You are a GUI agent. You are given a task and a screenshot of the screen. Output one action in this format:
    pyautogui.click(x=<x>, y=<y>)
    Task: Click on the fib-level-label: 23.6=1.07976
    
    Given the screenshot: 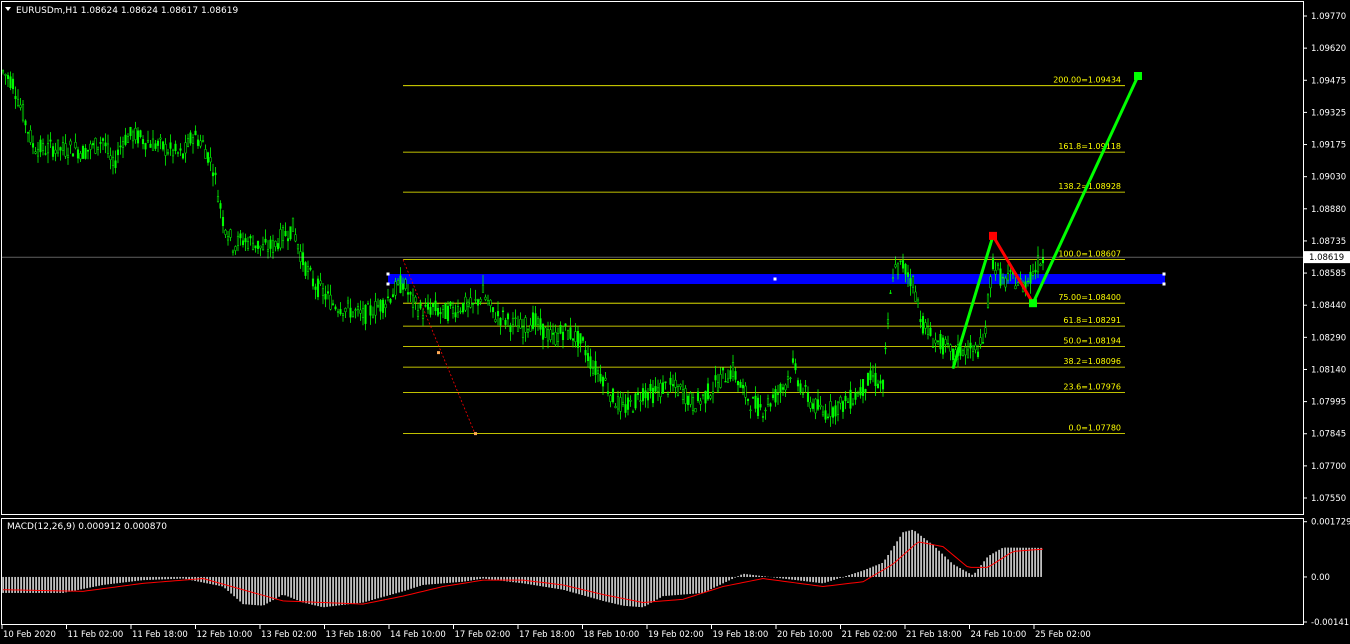 What is the action you would take?
    pyautogui.click(x=1092, y=386)
    